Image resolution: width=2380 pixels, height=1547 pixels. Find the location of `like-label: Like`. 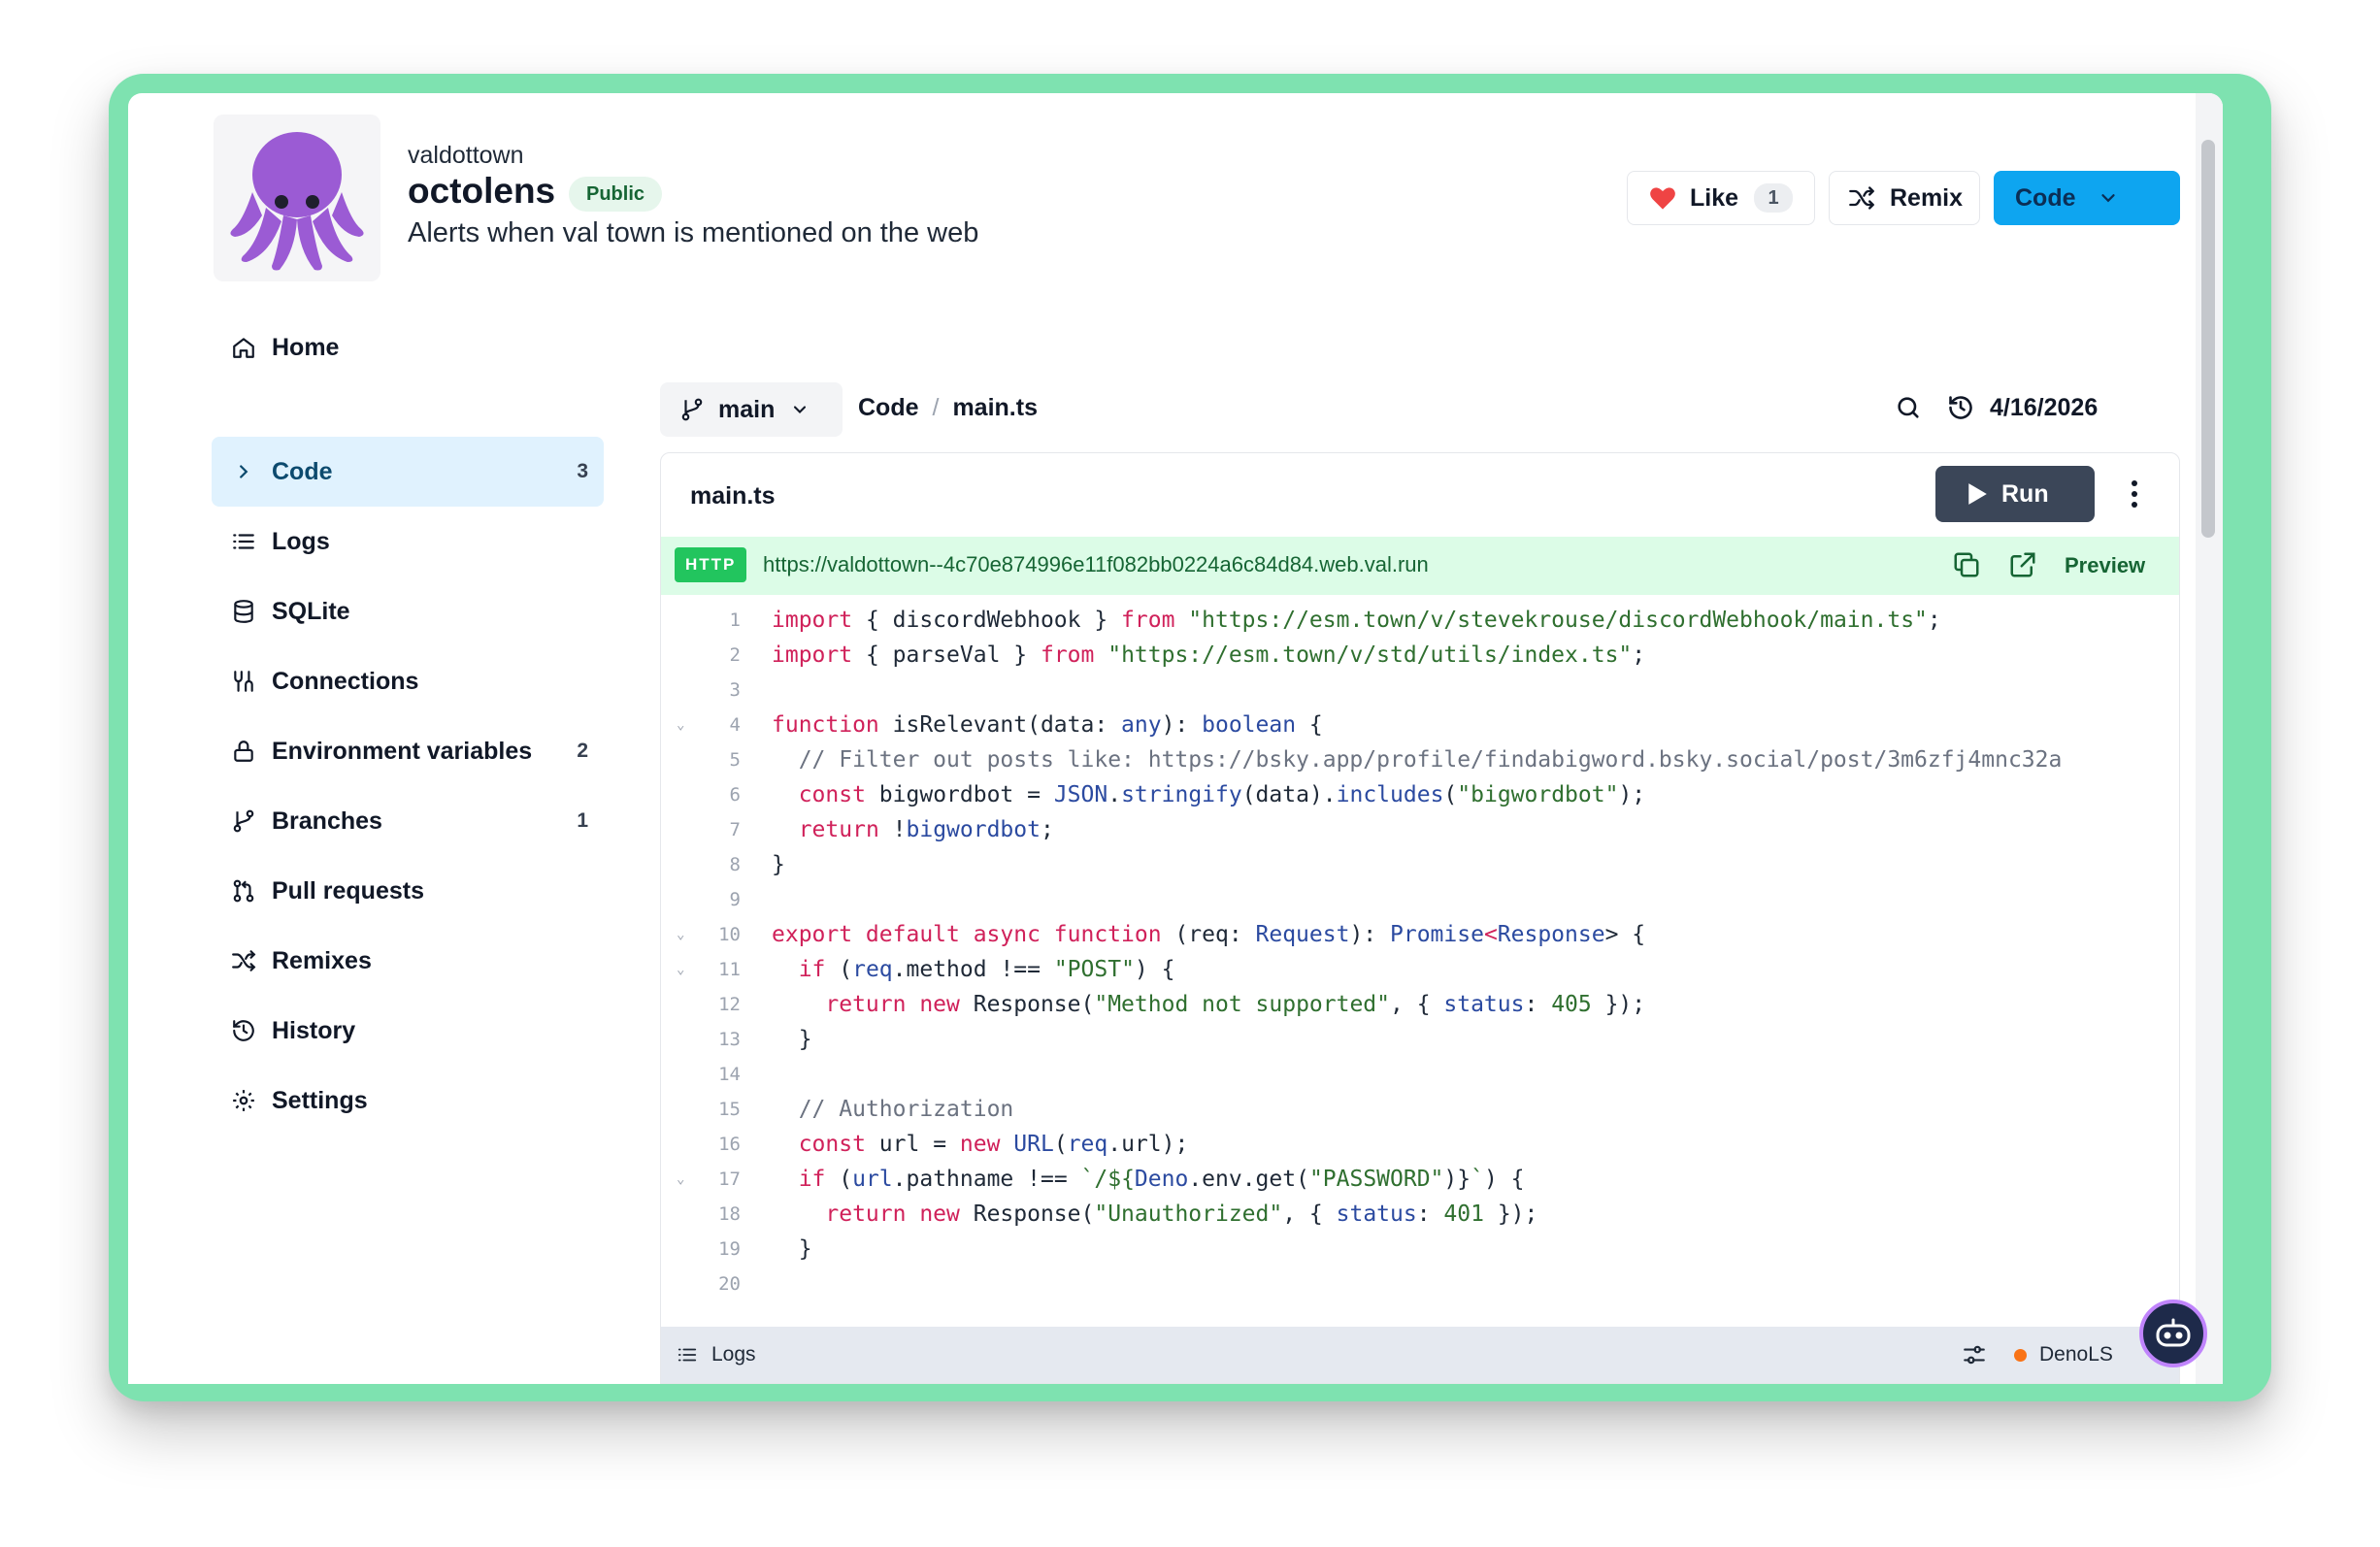

like-label: Like is located at coordinates (1714, 197).